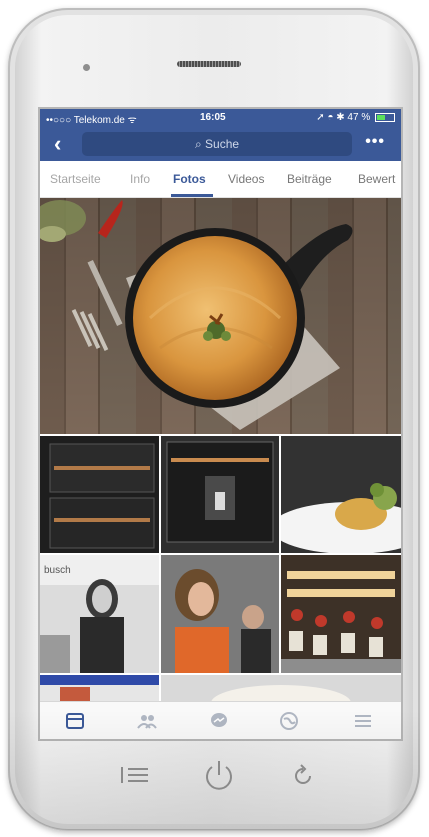  Describe the element at coordinates (200, 144) in the screenshot. I see `search-icon: ⌕` at that location.